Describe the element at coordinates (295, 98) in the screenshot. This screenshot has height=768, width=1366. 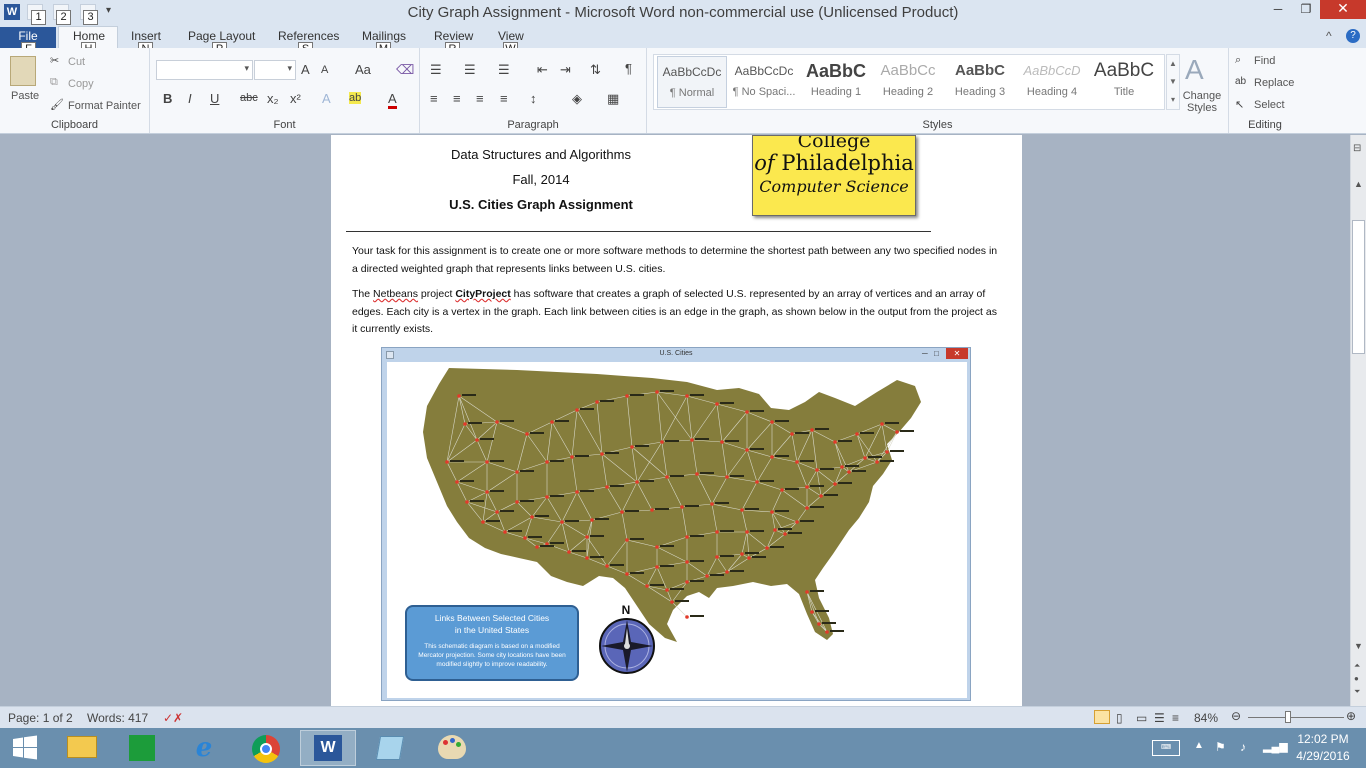
I see `superscript-icon: x²` at that location.